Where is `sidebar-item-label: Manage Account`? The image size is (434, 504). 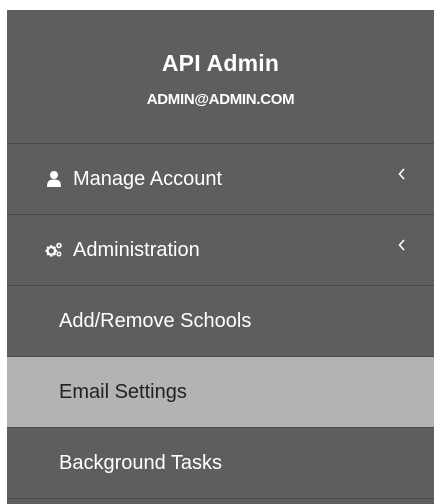 sidebar-item-label: Manage Account is located at coordinates (147, 178).